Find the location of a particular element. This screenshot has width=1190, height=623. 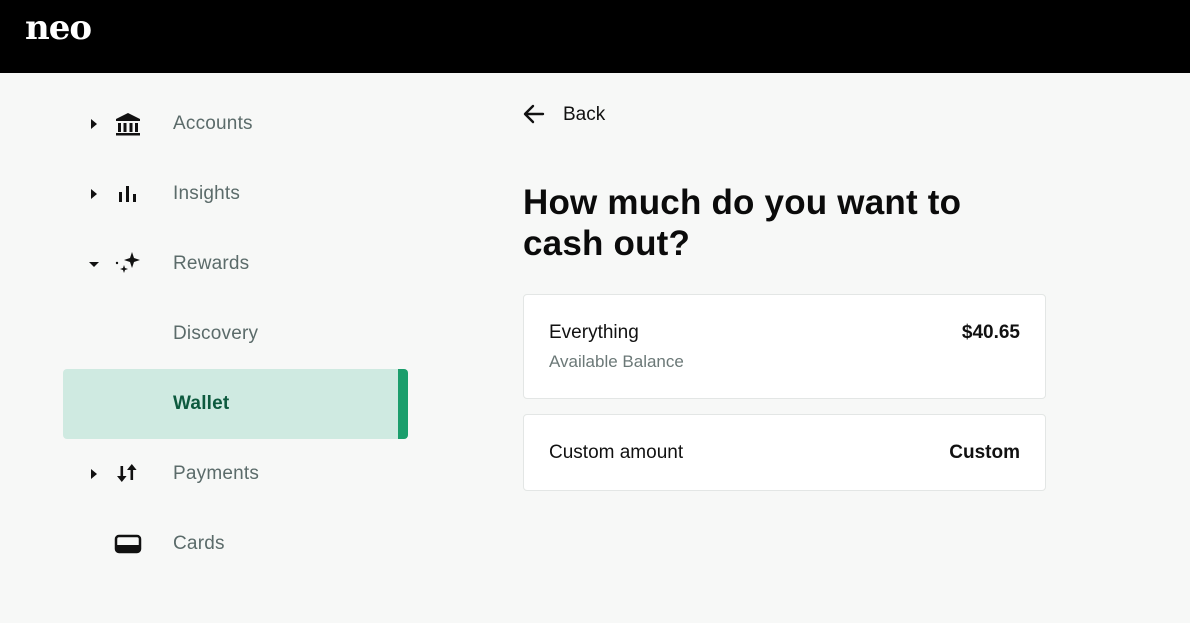

option-value: $40.65 is located at coordinates (990, 332).